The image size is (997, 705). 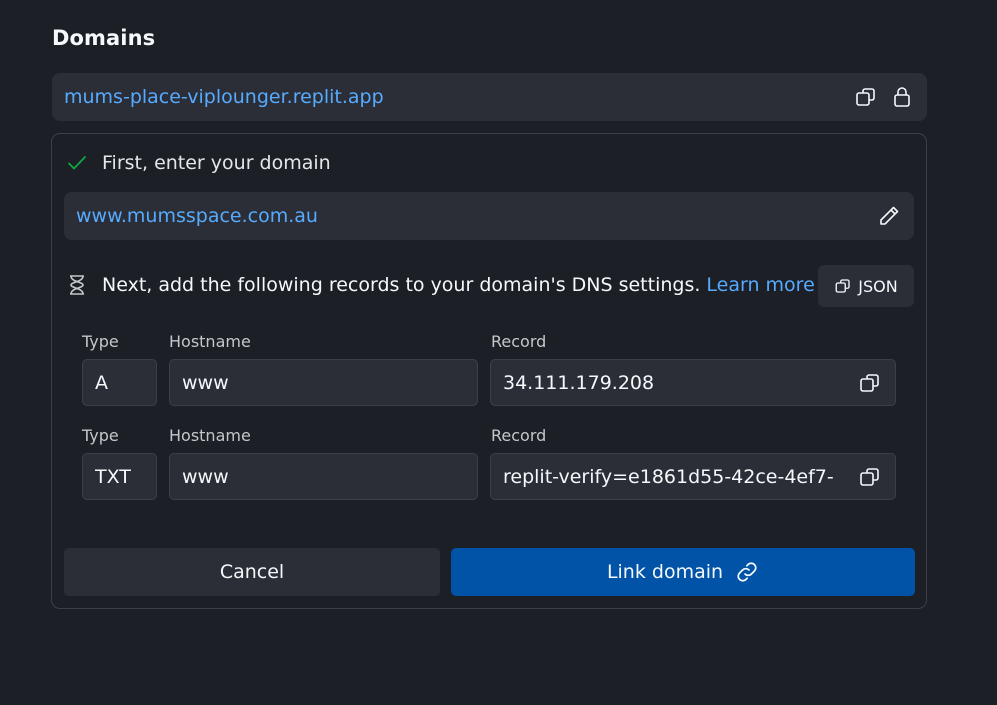 What do you see at coordinates (119, 382) in the screenshot?
I see `record-type-cell: A` at bounding box center [119, 382].